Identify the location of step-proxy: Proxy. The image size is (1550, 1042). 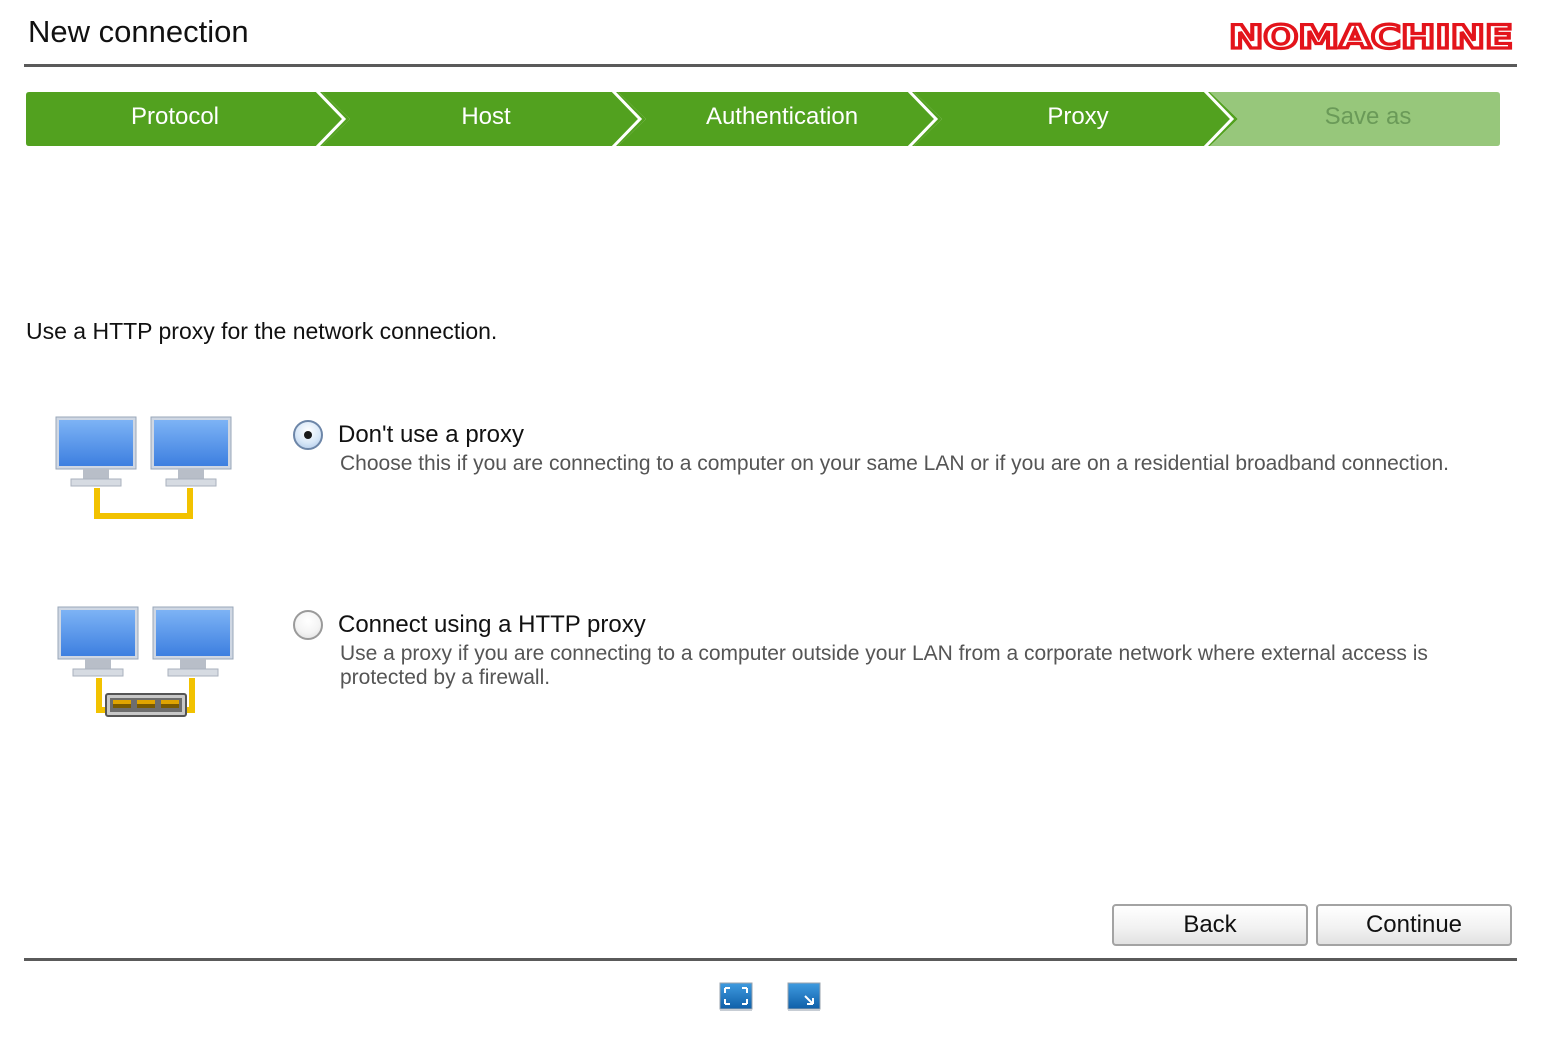
(1078, 119).